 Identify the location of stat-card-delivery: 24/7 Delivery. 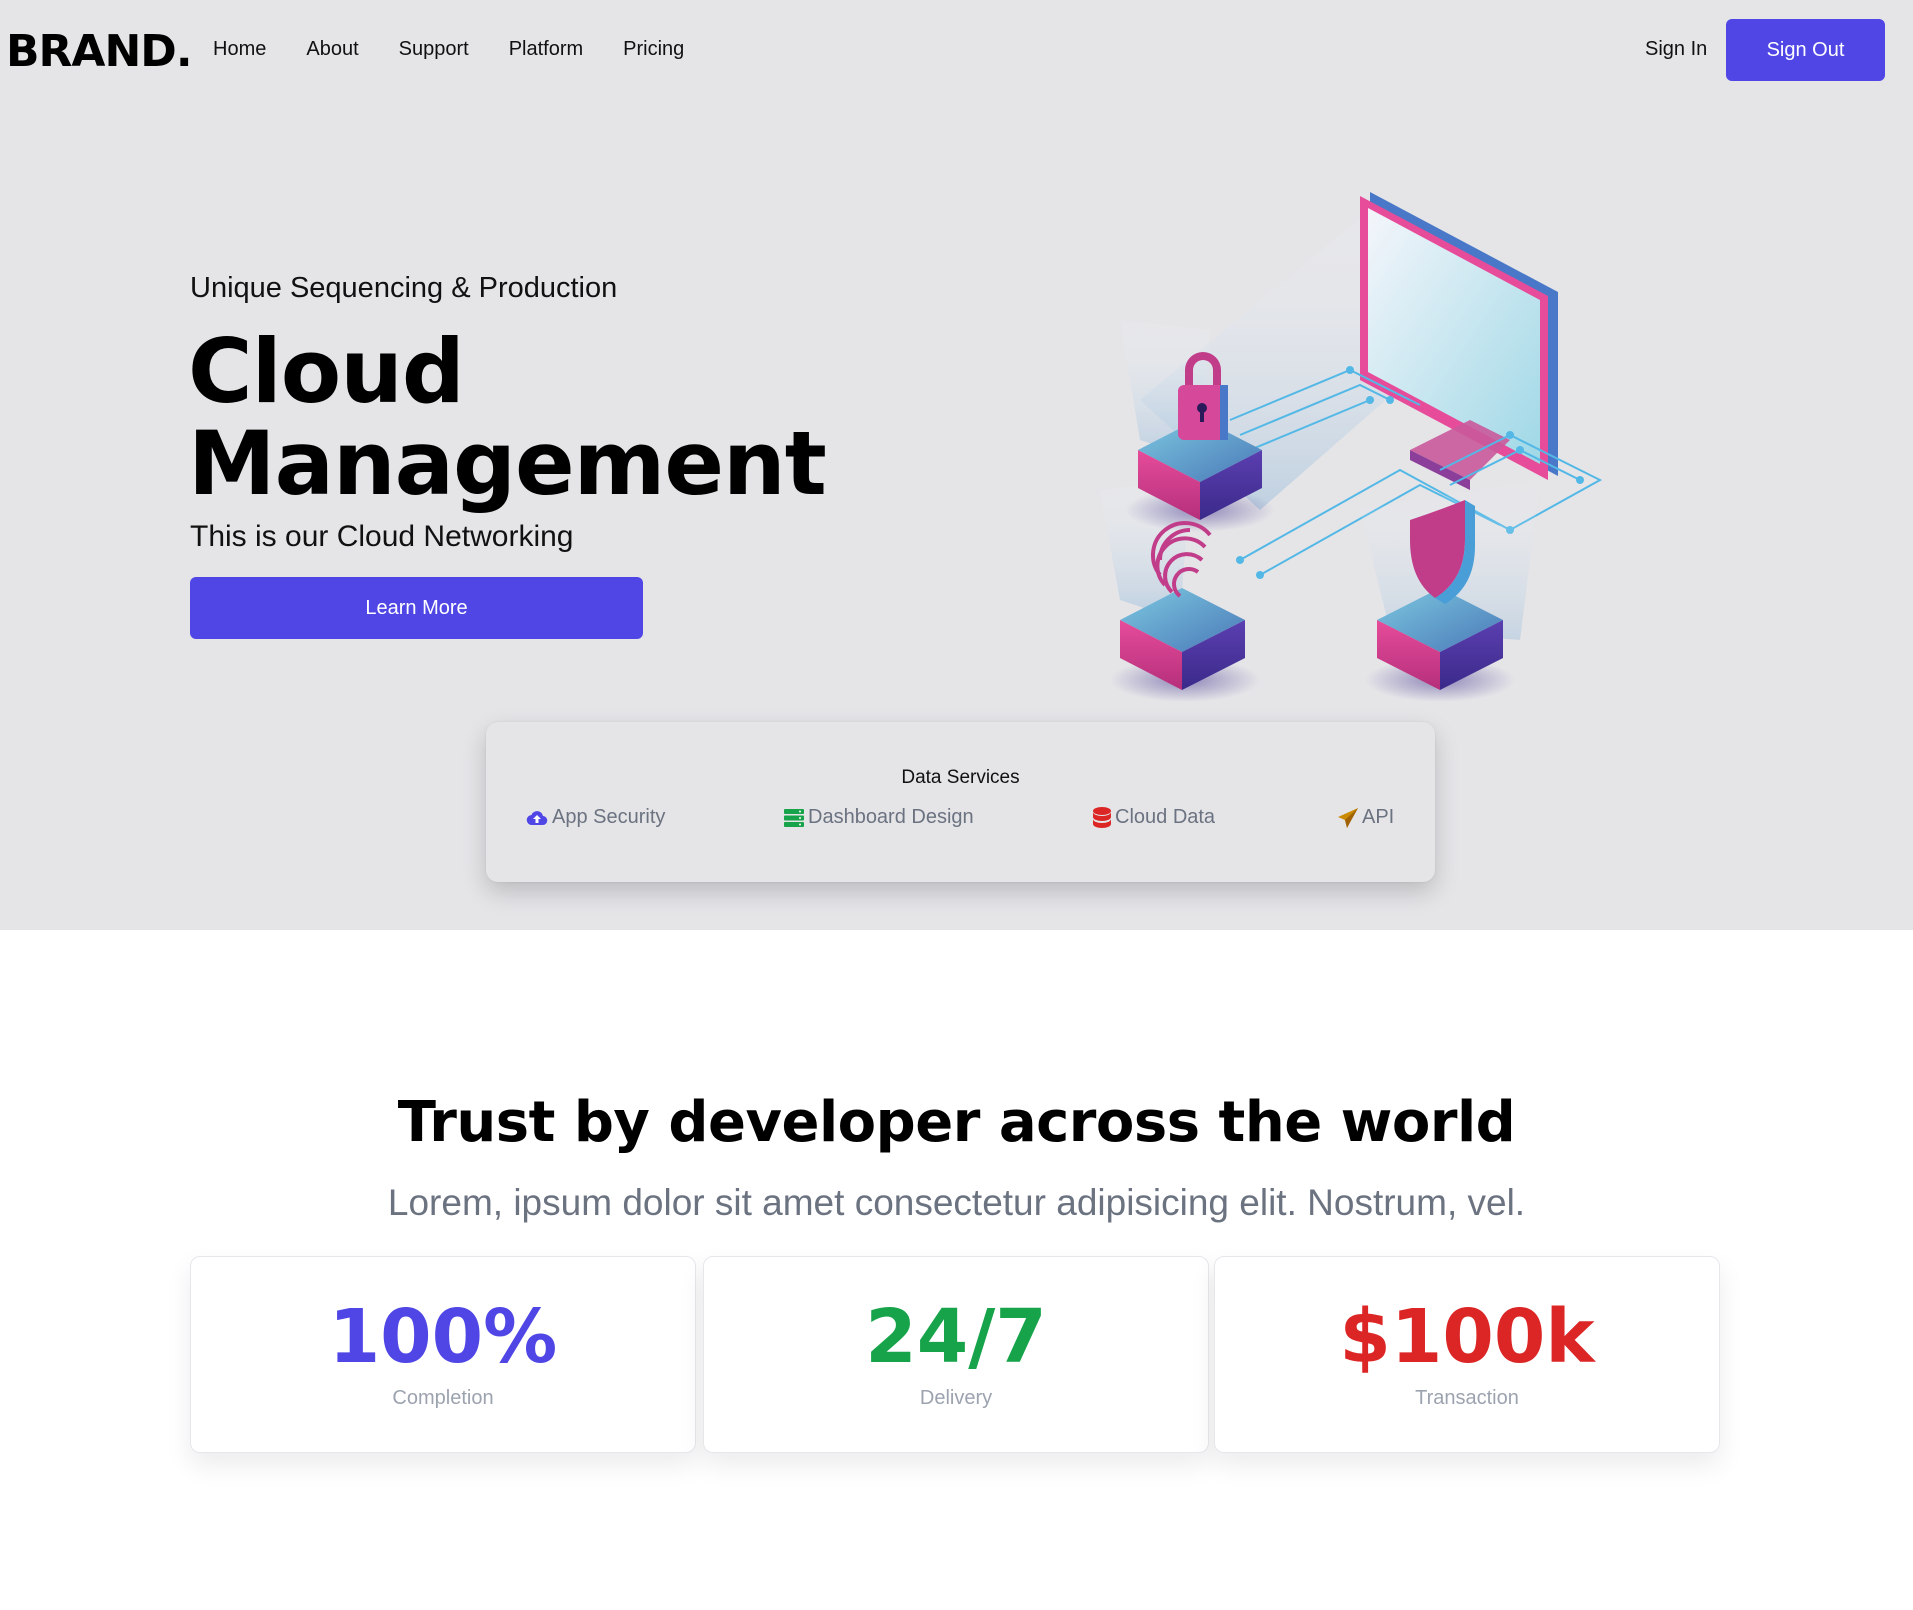
(956, 1354).